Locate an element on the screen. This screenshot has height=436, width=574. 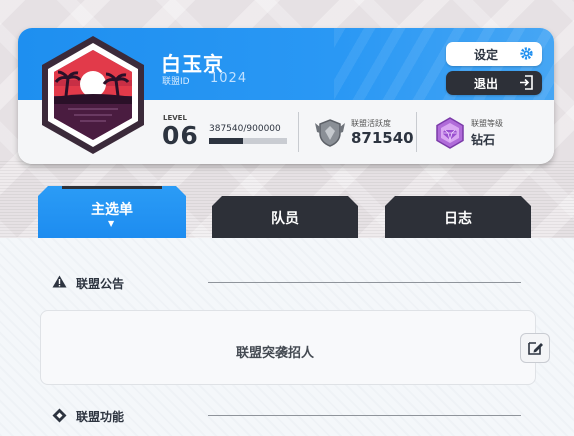
tab-log: 日志 is located at coordinates (458, 217).